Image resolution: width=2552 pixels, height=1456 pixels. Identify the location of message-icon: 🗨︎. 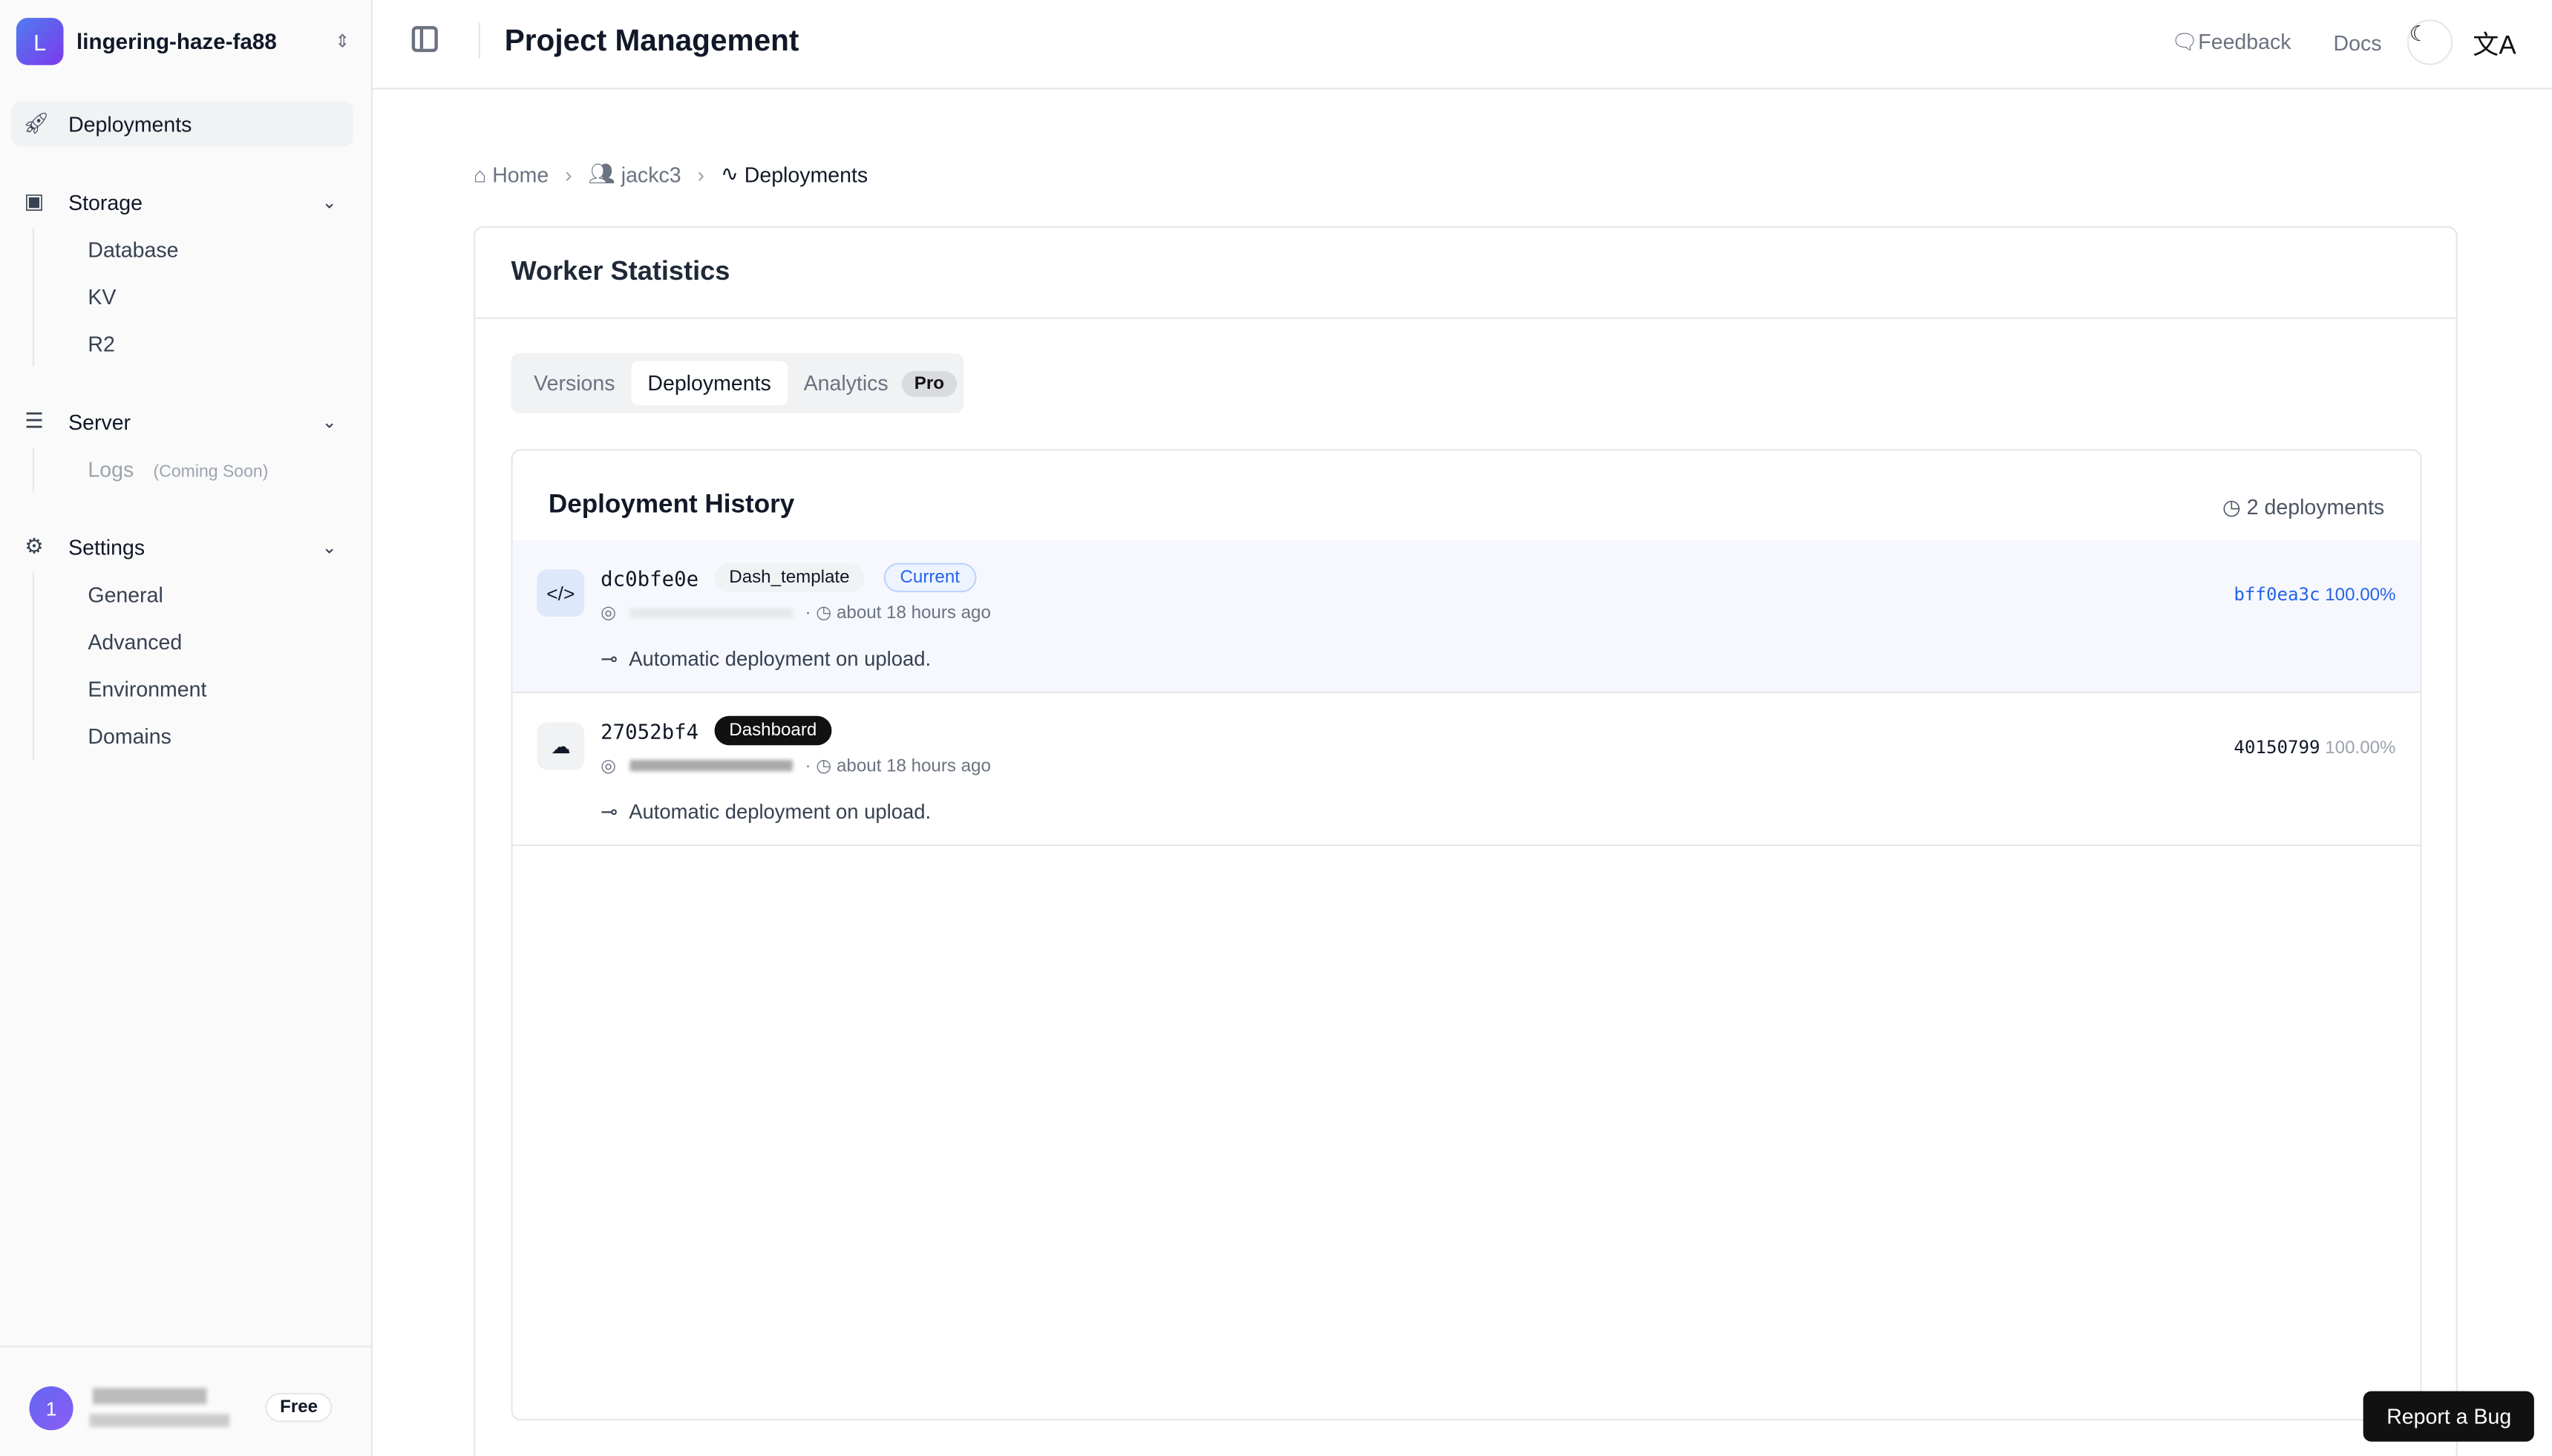
(2185, 42).